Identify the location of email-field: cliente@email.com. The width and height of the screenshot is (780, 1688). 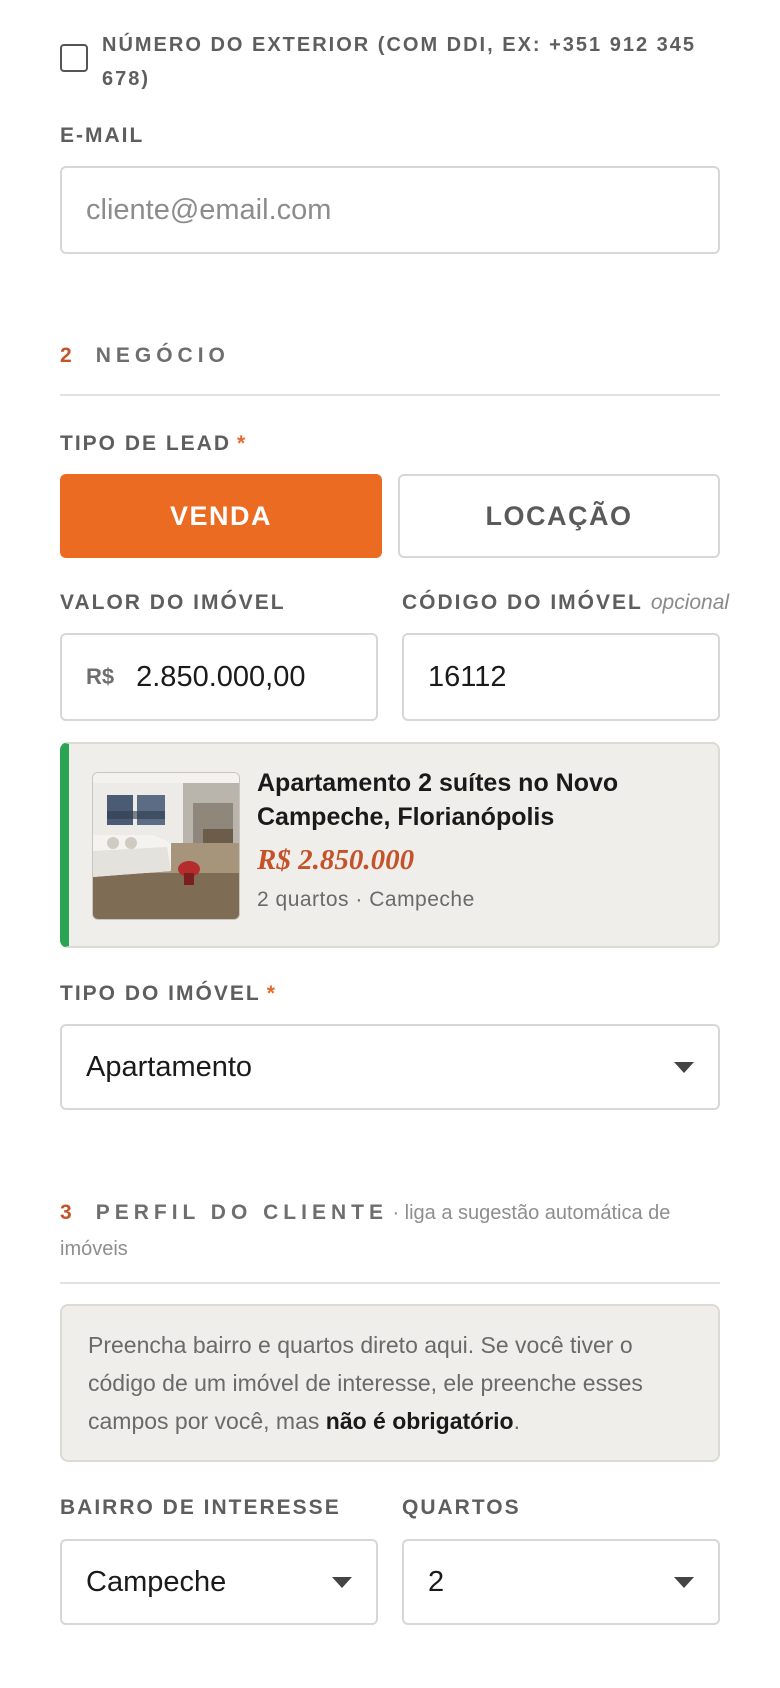
(390, 210).